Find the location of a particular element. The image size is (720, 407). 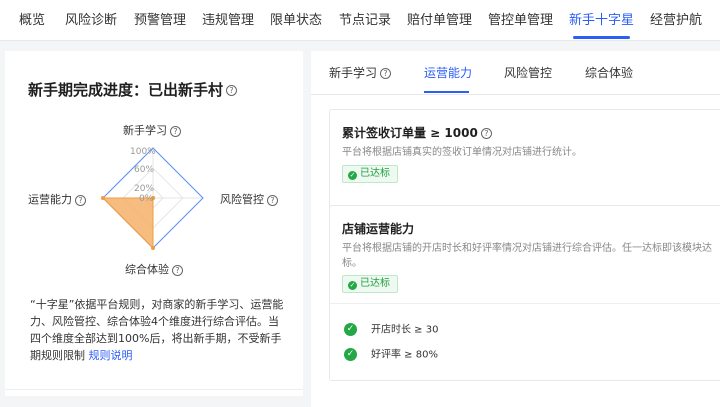

axis-label-newbie-learning: 新手学习? is located at coordinates (152, 130).